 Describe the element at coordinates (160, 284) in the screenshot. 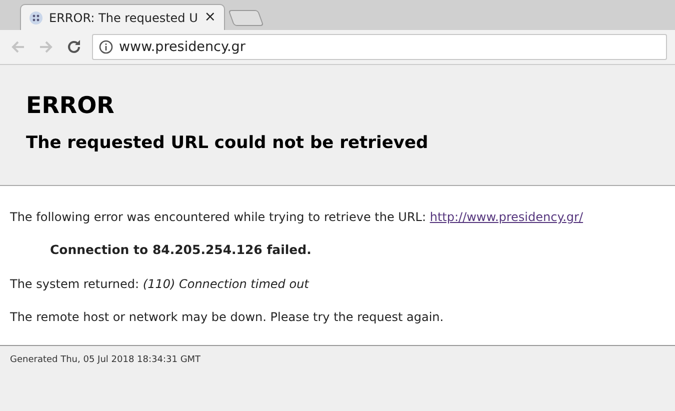

I see `system-message: The system returned: (110) Connection timed out` at that location.